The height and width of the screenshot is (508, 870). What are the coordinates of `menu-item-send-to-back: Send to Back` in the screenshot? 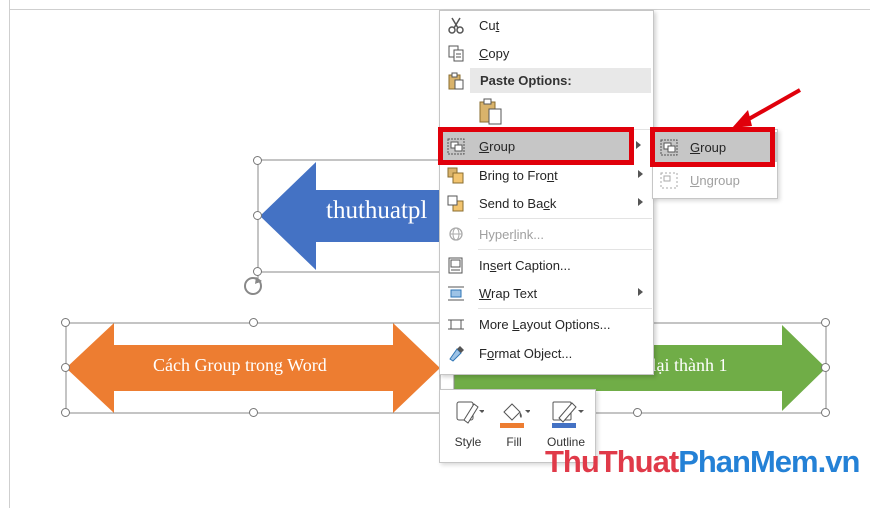 It's located at (546, 203).